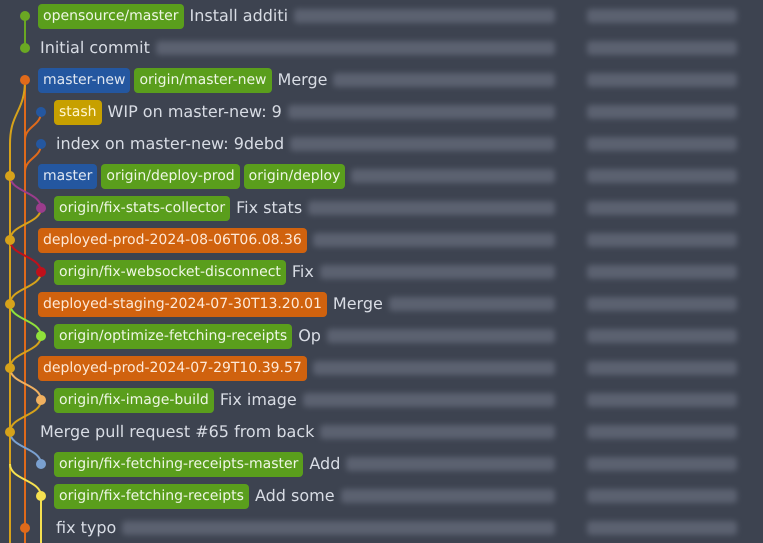 The width and height of the screenshot is (763, 543). I want to click on ref-label: deployed-staging-2024-07-30T13.20.01, so click(182, 304).